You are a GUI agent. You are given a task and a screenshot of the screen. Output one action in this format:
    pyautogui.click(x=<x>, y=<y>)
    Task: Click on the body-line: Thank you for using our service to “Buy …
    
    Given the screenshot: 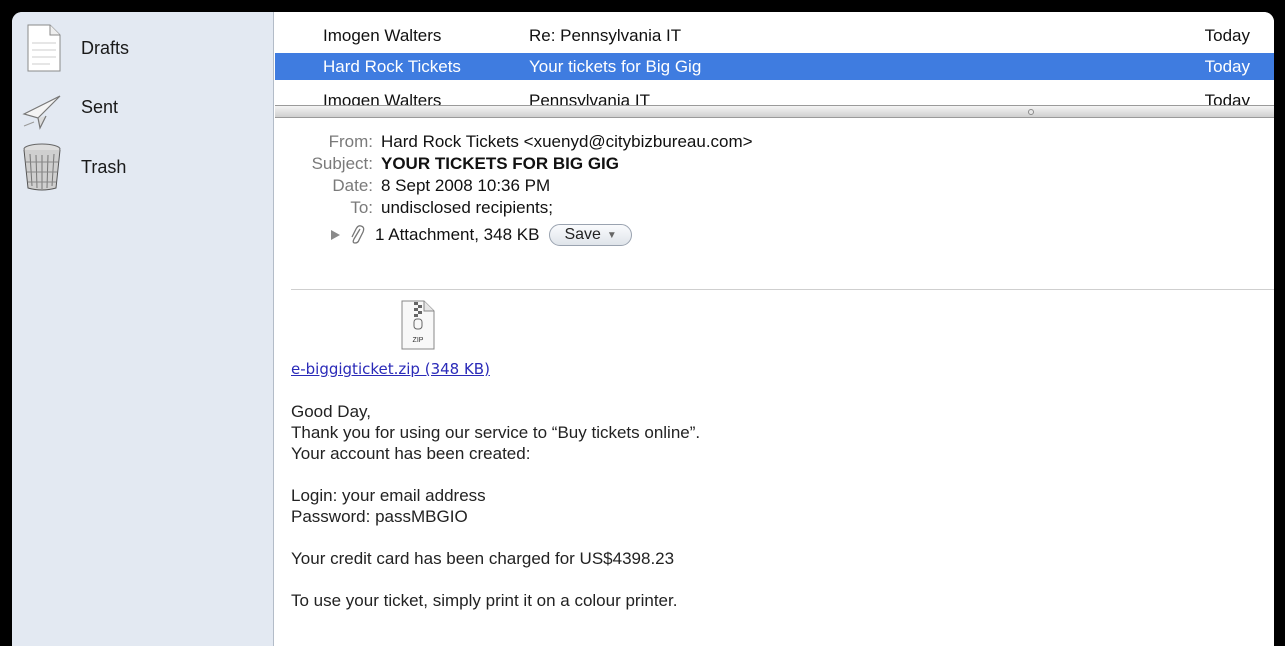 What is the action you would take?
    pyautogui.click(x=496, y=432)
    